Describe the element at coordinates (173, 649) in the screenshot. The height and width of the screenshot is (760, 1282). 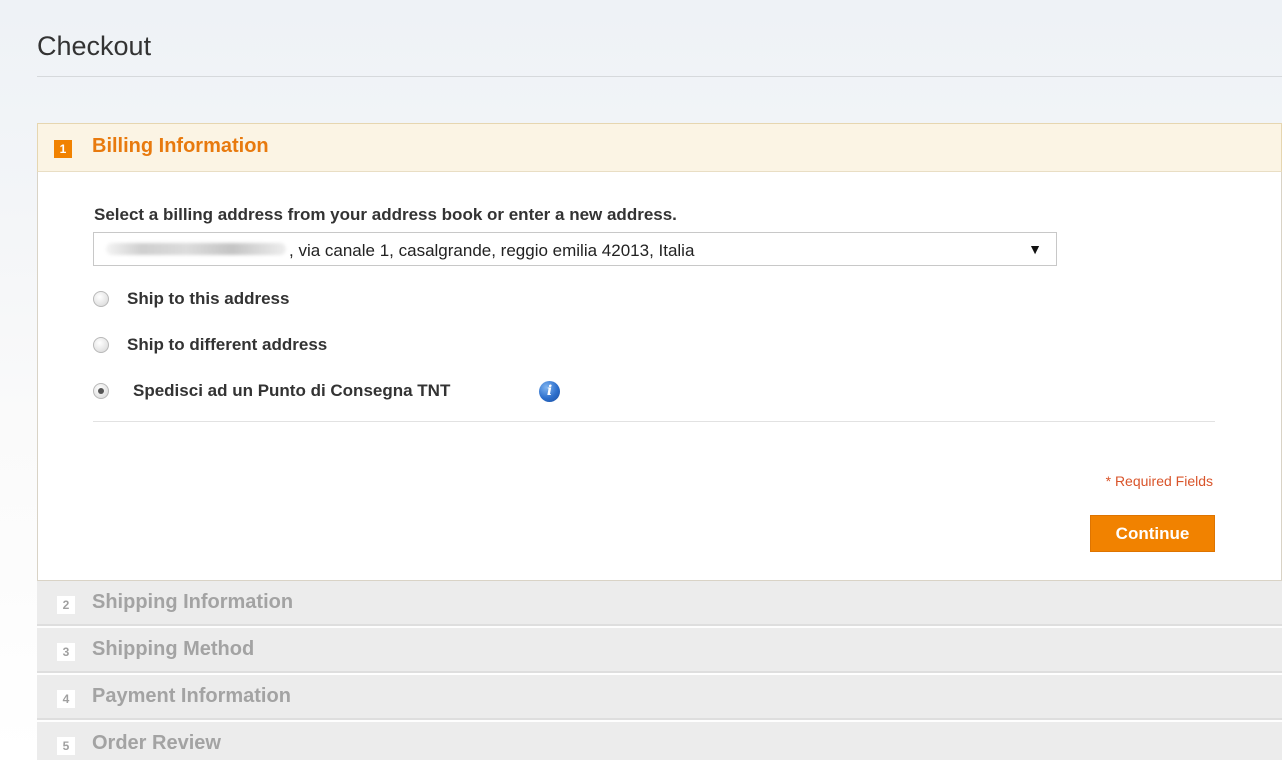
I see `step-title: Shipping Method` at that location.